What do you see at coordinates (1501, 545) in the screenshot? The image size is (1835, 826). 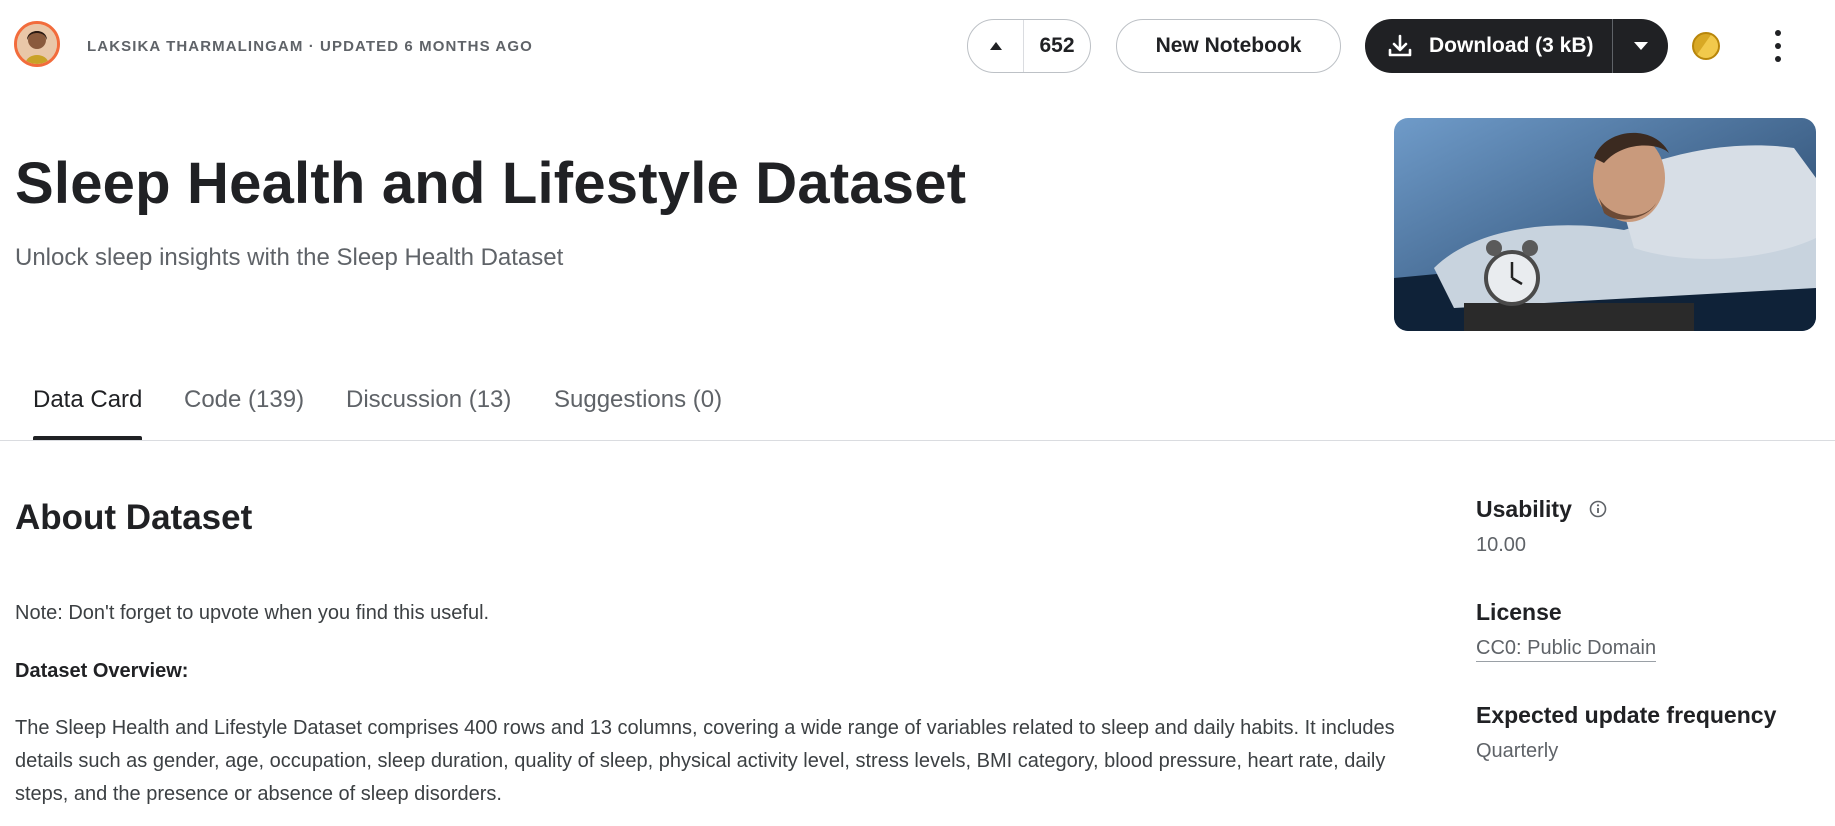 I see `usability-value: 10.00` at bounding box center [1501, 545].